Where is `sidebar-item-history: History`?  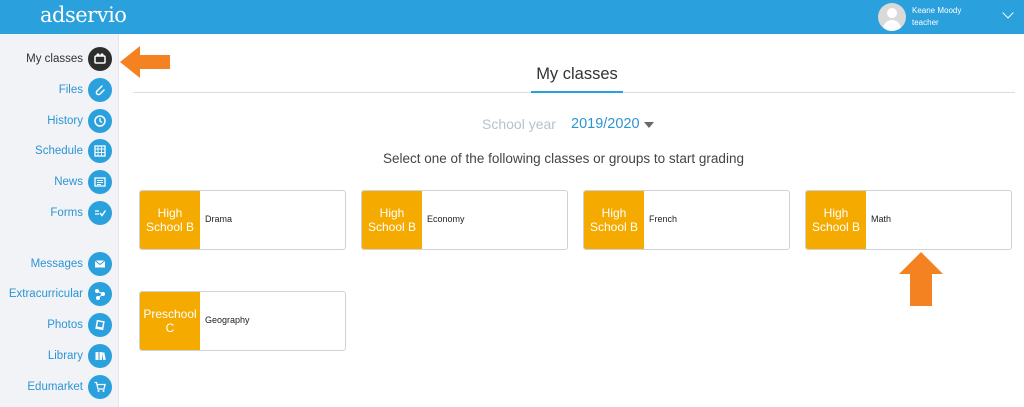 sidebar-item-history: History is located at coordinates (59, 121).